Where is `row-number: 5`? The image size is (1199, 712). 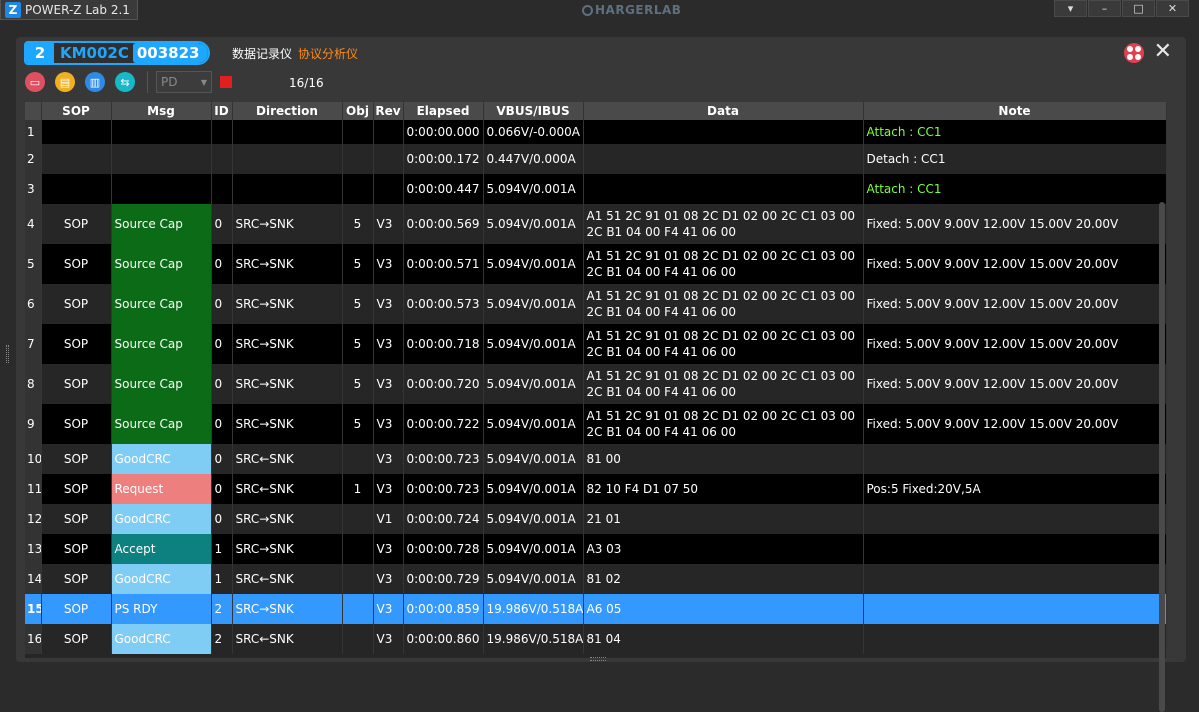
row-number: 5 is located at coordinates (33, 264).